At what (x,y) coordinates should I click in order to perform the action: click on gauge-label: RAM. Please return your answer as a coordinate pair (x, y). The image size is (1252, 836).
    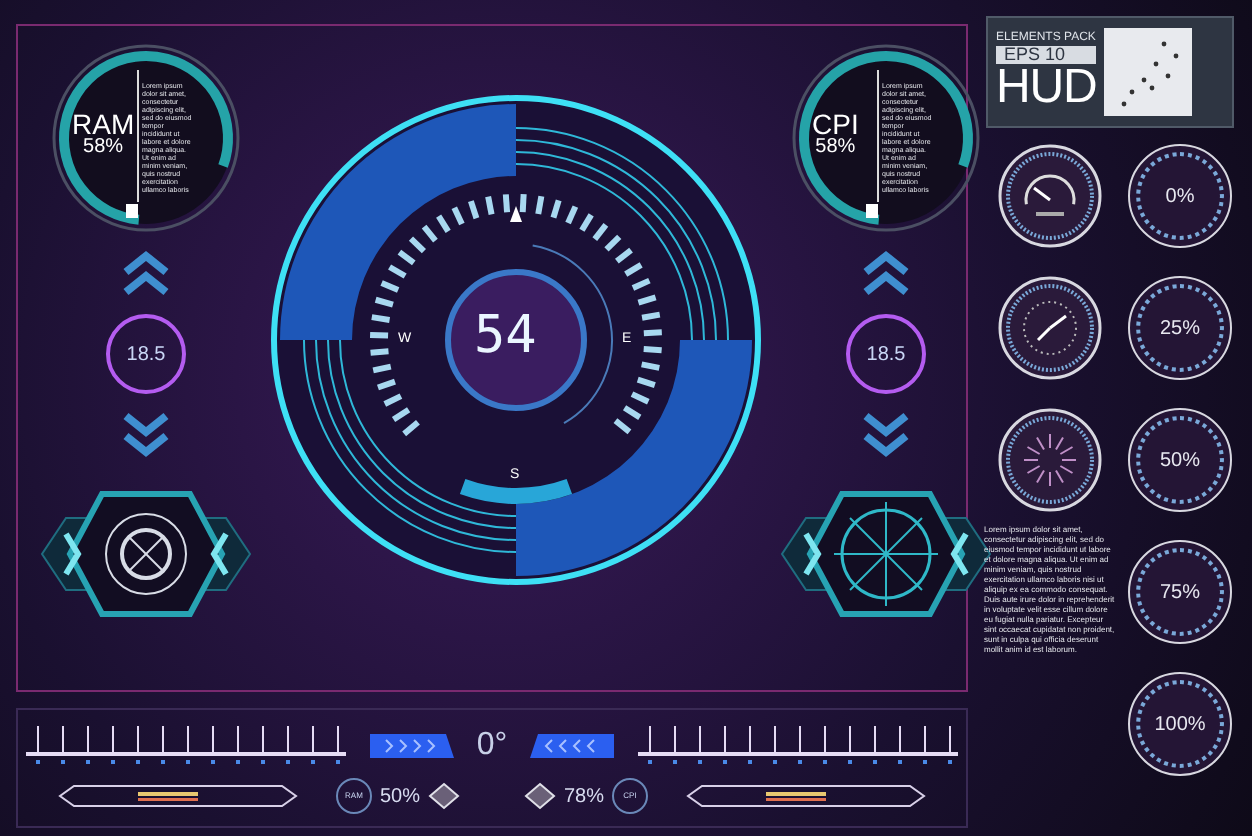
    Looking at the image, I should click on (103, 124).